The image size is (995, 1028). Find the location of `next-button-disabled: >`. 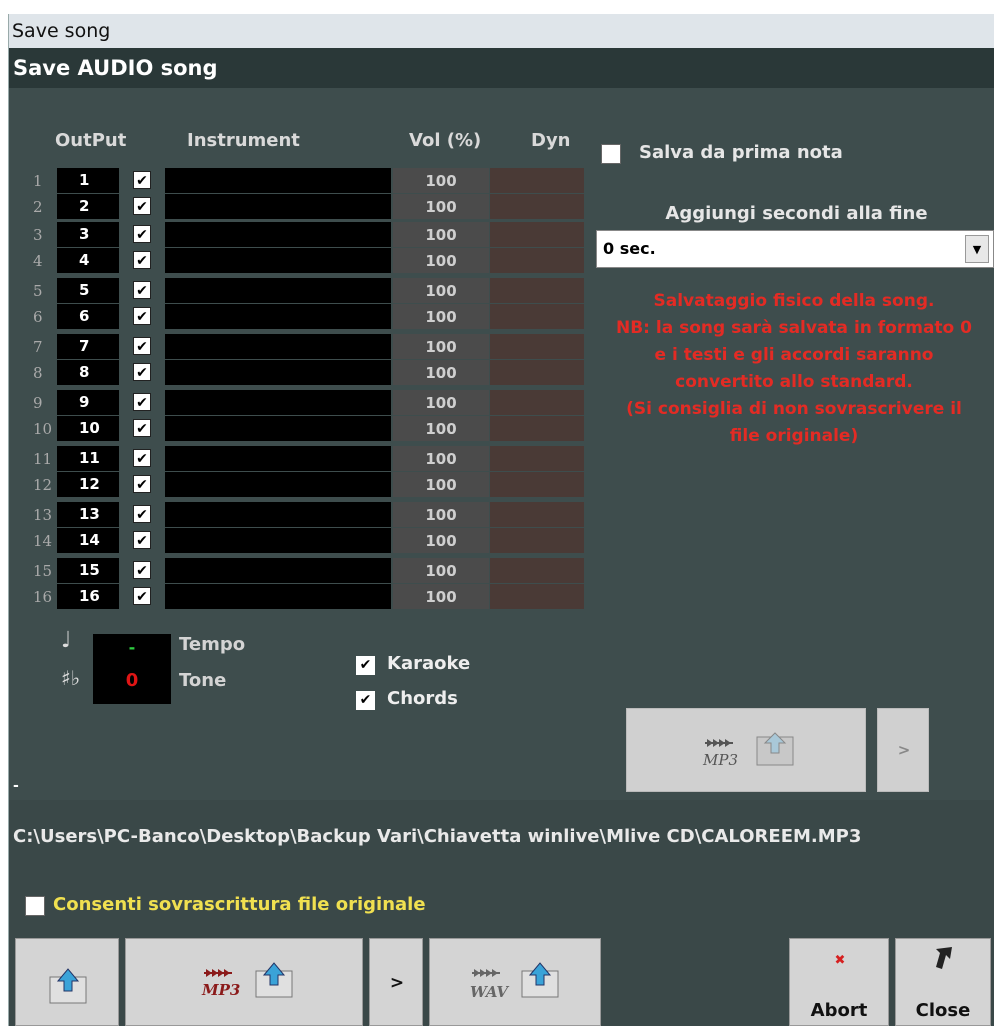

next-button-disabled: > is located at coordinates (903, 750).